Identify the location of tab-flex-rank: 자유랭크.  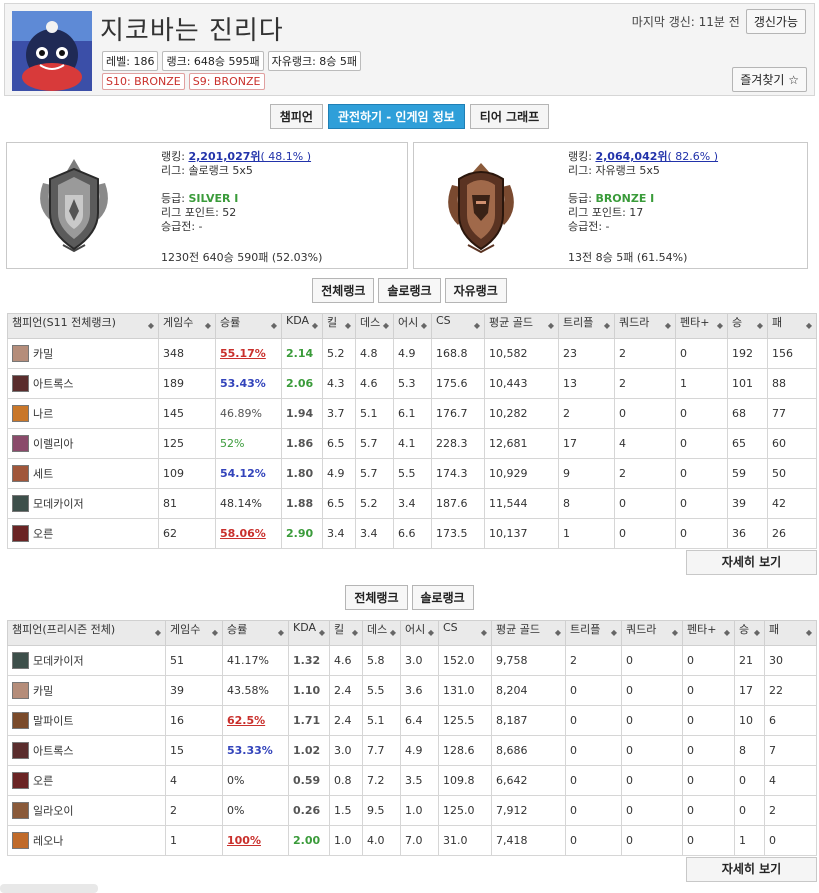
(475, 290).